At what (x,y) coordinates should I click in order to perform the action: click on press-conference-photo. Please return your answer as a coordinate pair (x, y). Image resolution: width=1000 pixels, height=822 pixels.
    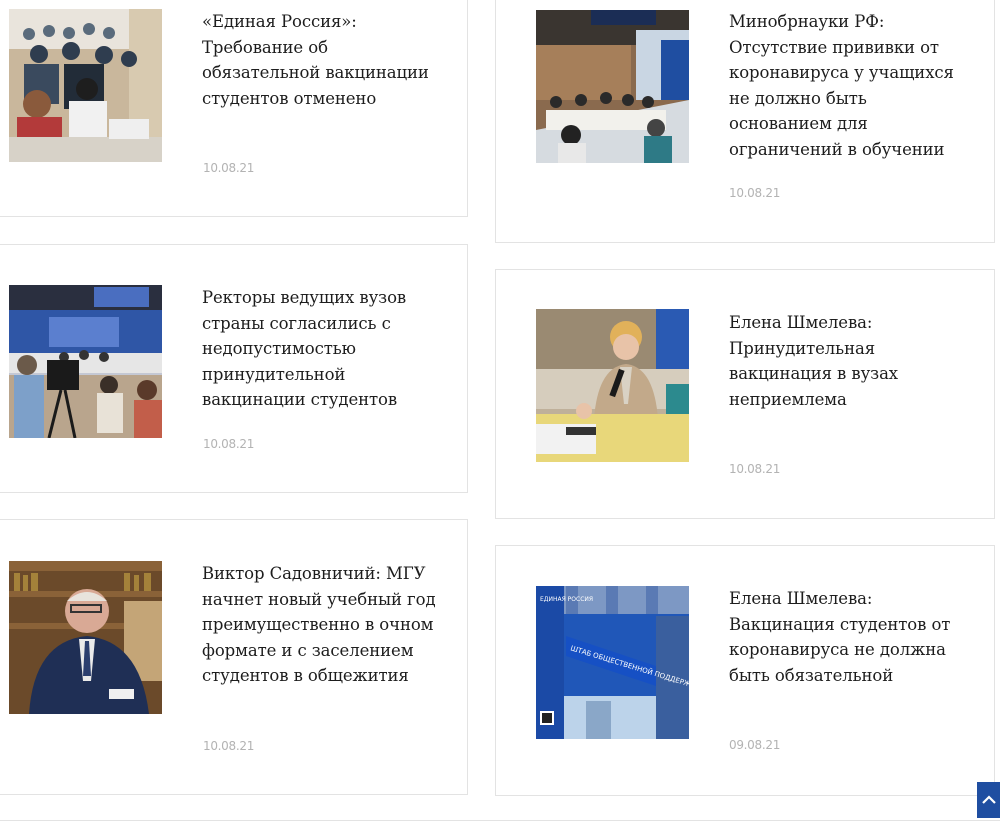
    Looking at the image, I should click on (85, 361).